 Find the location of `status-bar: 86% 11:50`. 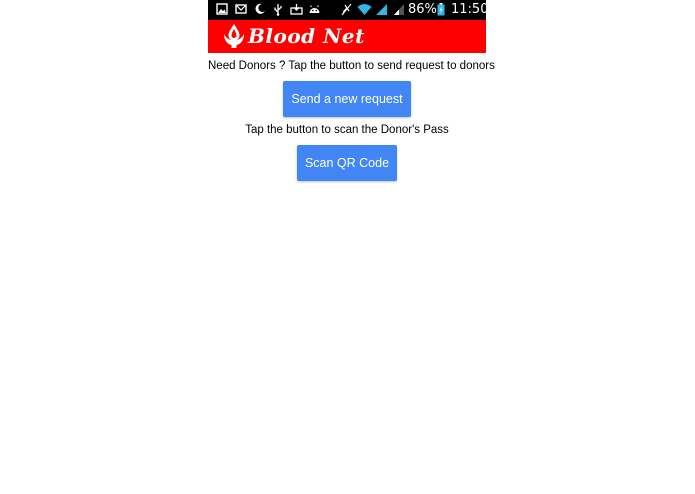

status-bar: 86% 11:50 is located at coordinates (348, 10).